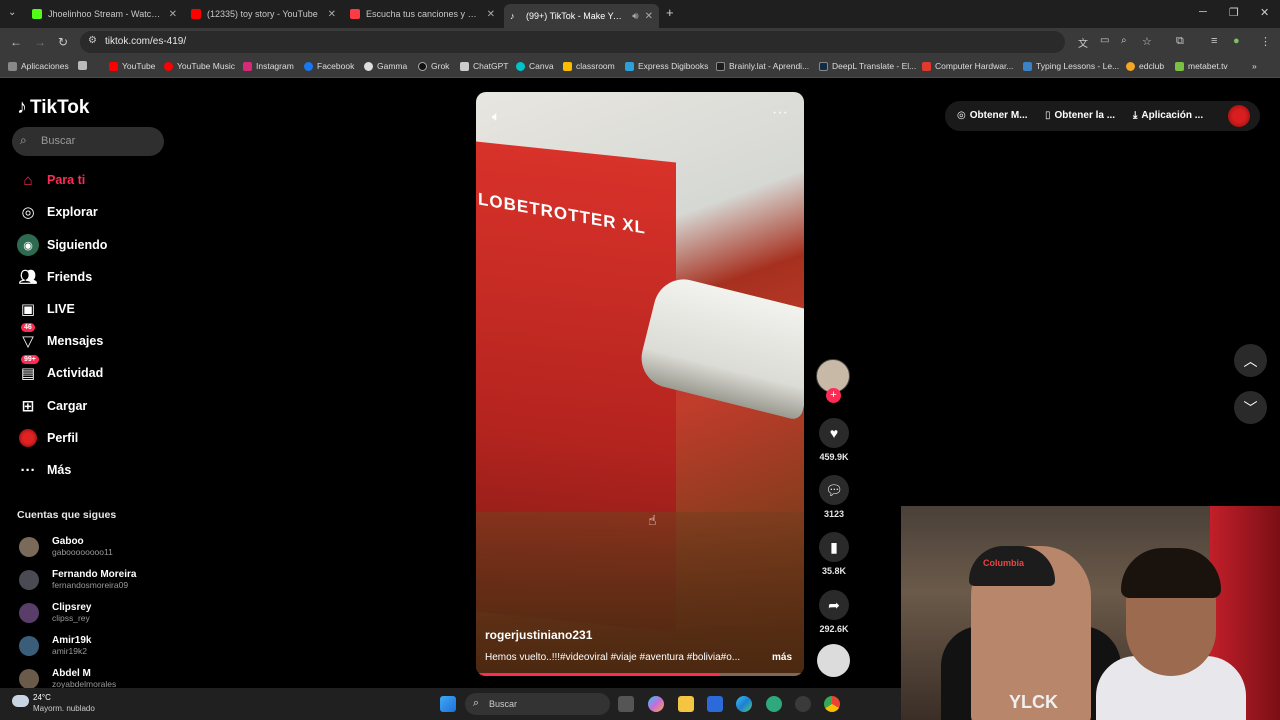 Image resolution: width=1280 pixels, height=720 pixels. What do you see at coordinates (66, 546) in the screenshot?
I see `following-account: Gaboo gaboooooooo11` at bounding box center [66, 546].